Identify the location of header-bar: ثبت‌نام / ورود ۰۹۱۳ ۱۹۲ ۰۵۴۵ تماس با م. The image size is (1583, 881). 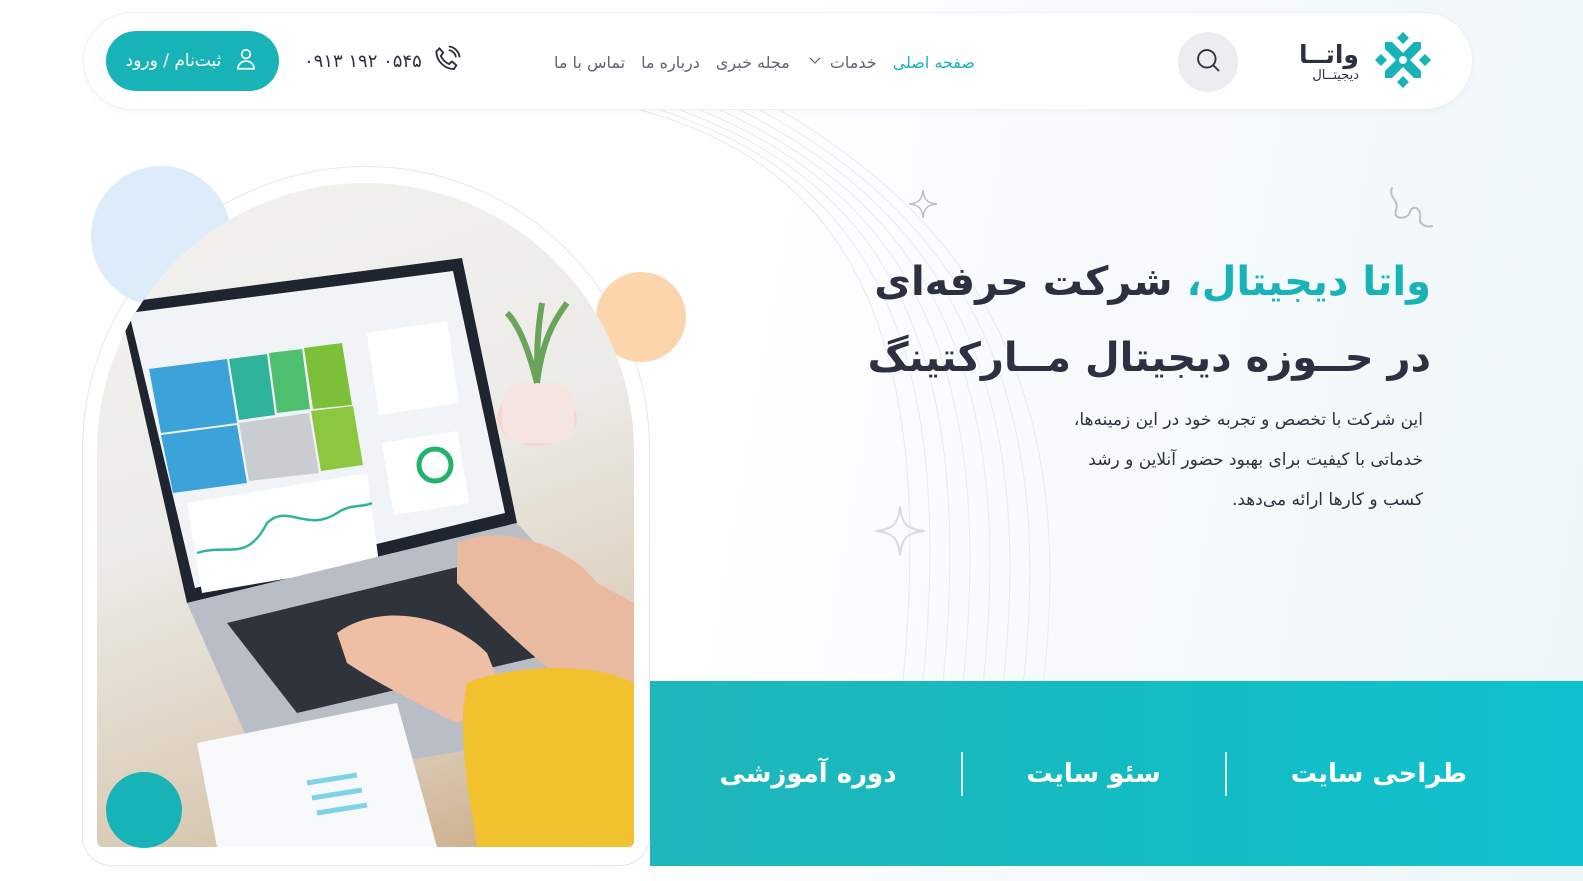
(778, 61).